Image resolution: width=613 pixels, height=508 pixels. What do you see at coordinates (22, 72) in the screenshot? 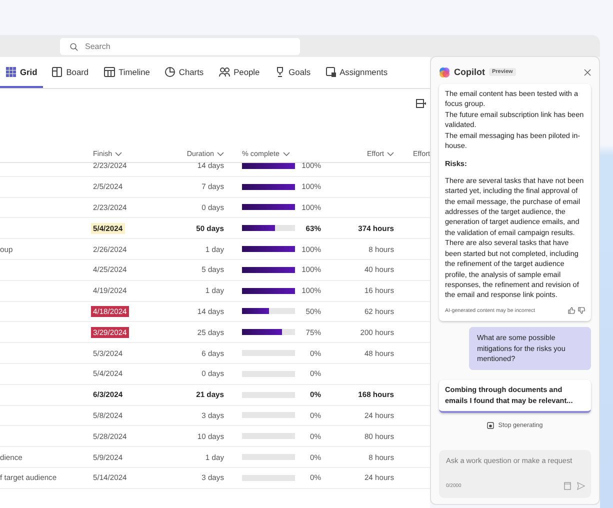
I see `tab: Grid` at bounding box center [22, 72].